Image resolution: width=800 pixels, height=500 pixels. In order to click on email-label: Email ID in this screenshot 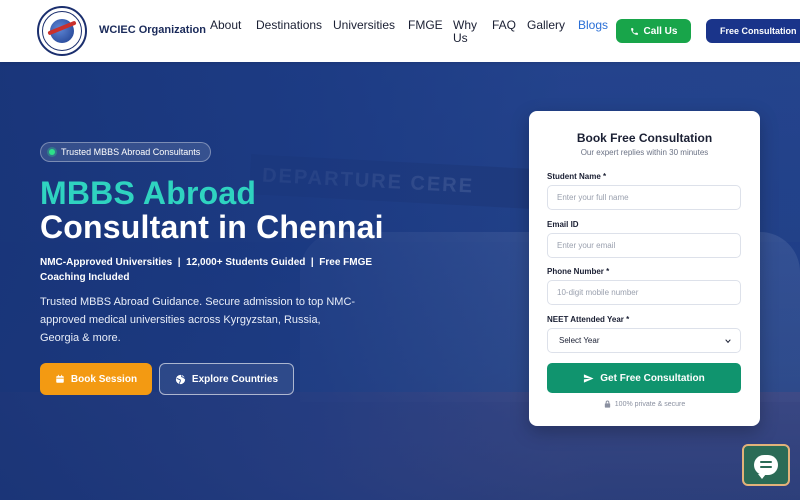, I will do `click(563, 224)`.